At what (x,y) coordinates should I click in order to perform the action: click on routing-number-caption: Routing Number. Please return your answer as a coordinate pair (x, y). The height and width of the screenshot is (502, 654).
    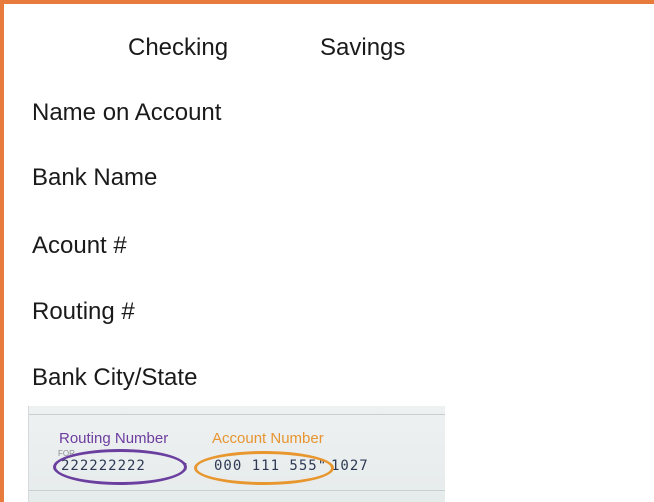
    Looking at the image, I should click on (114, 438).